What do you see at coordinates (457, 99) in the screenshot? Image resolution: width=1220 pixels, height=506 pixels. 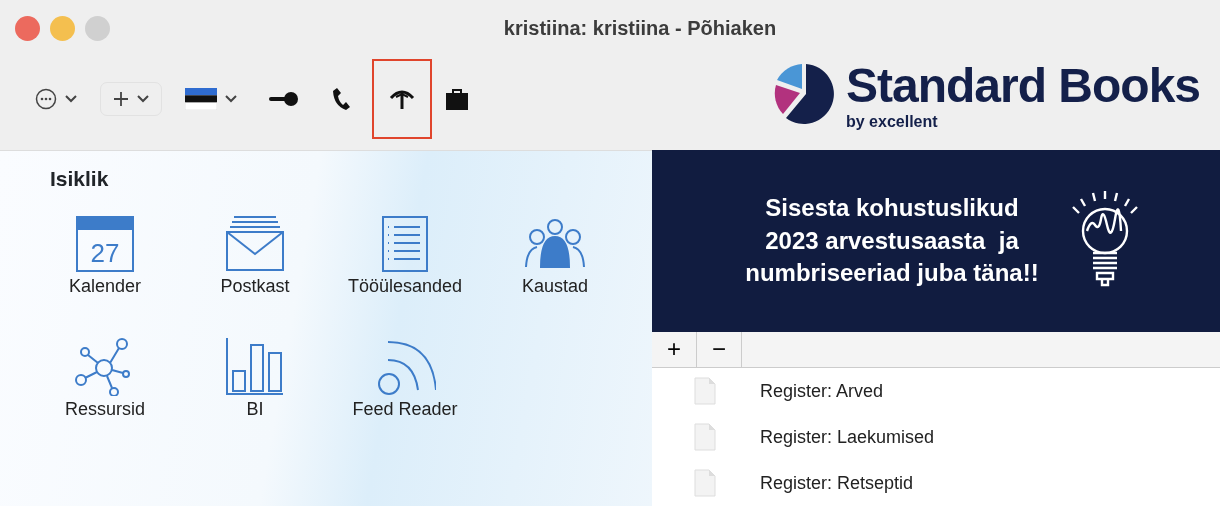 I see `briefcase-icon` at bounding box center [457, 99].